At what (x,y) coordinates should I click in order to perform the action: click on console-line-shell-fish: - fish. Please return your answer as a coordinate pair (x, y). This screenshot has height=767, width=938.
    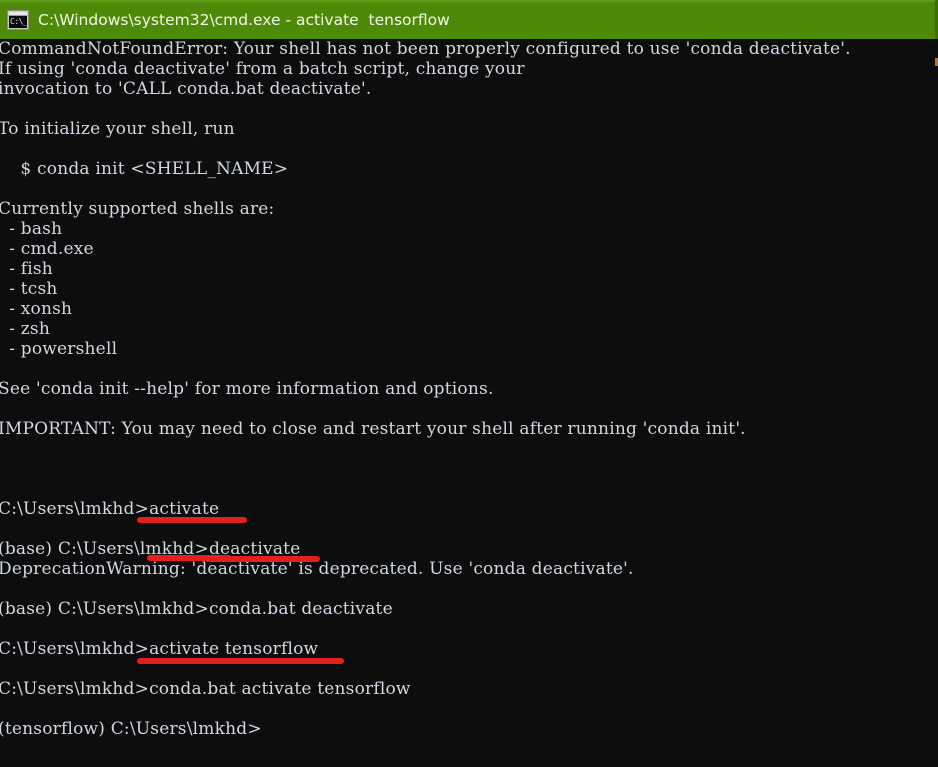
    Looking at the image, I should click on (26, 269).